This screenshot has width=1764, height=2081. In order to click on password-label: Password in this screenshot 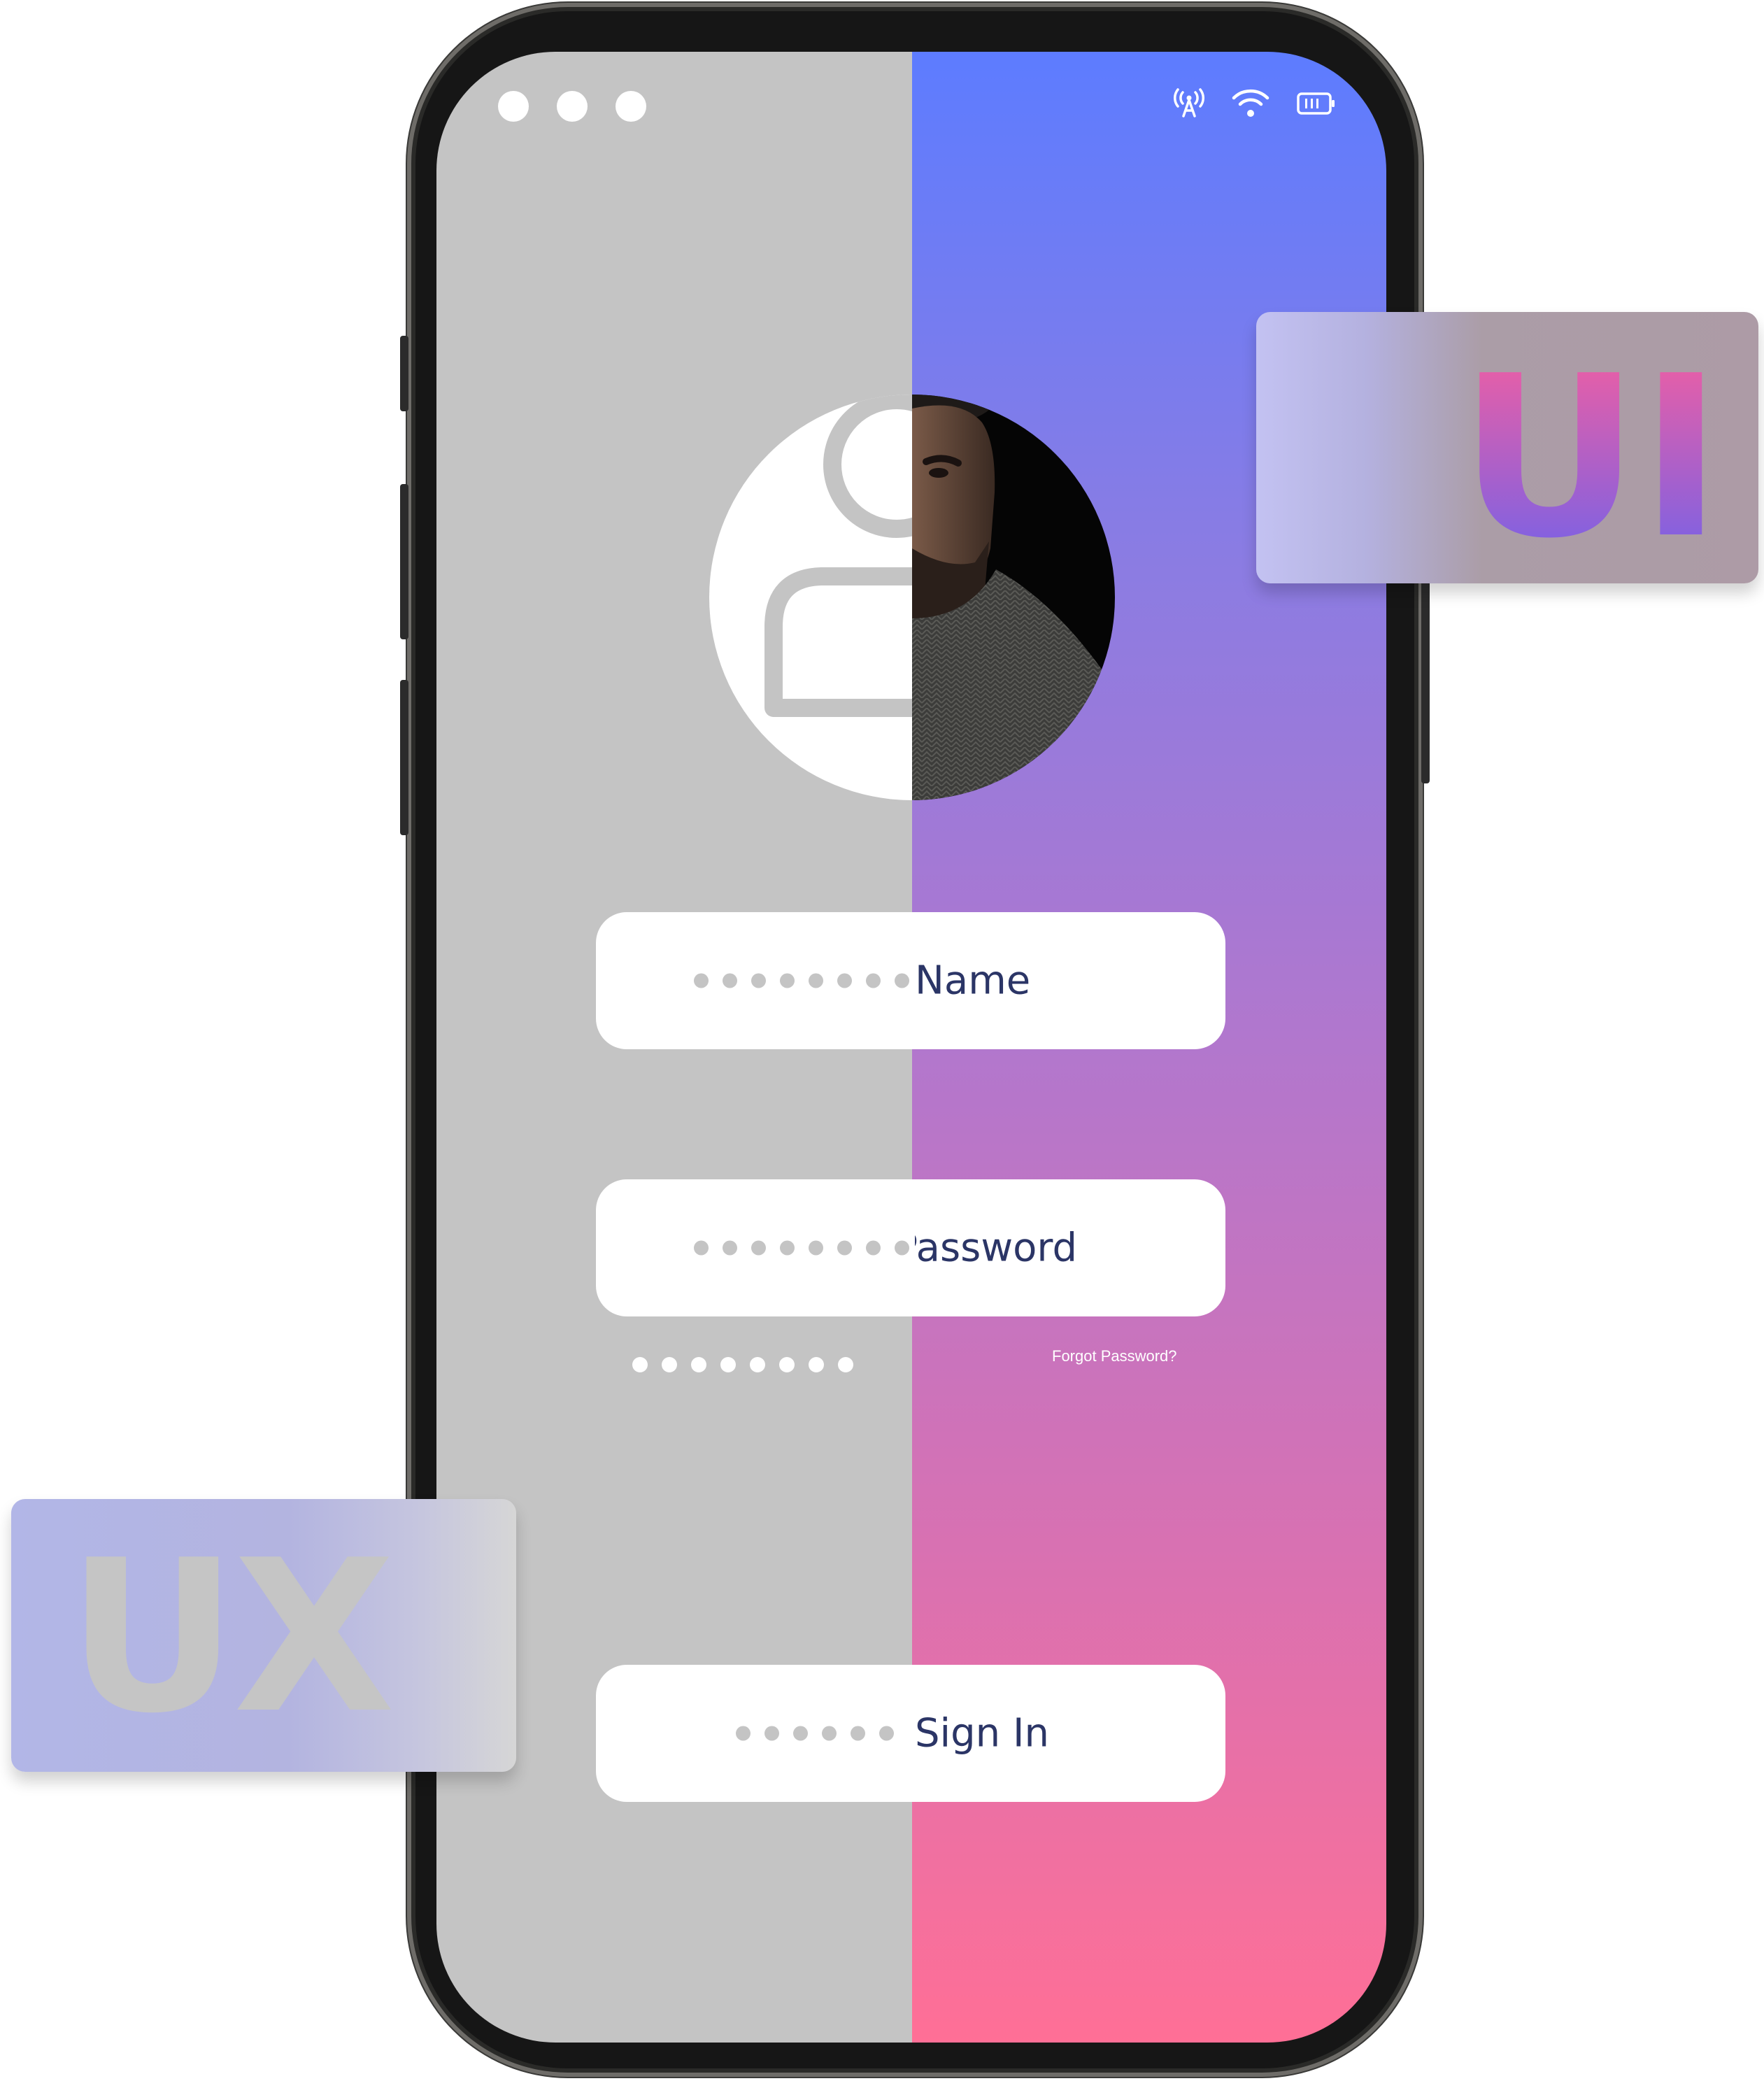, I will do `click(996, 1248)`.